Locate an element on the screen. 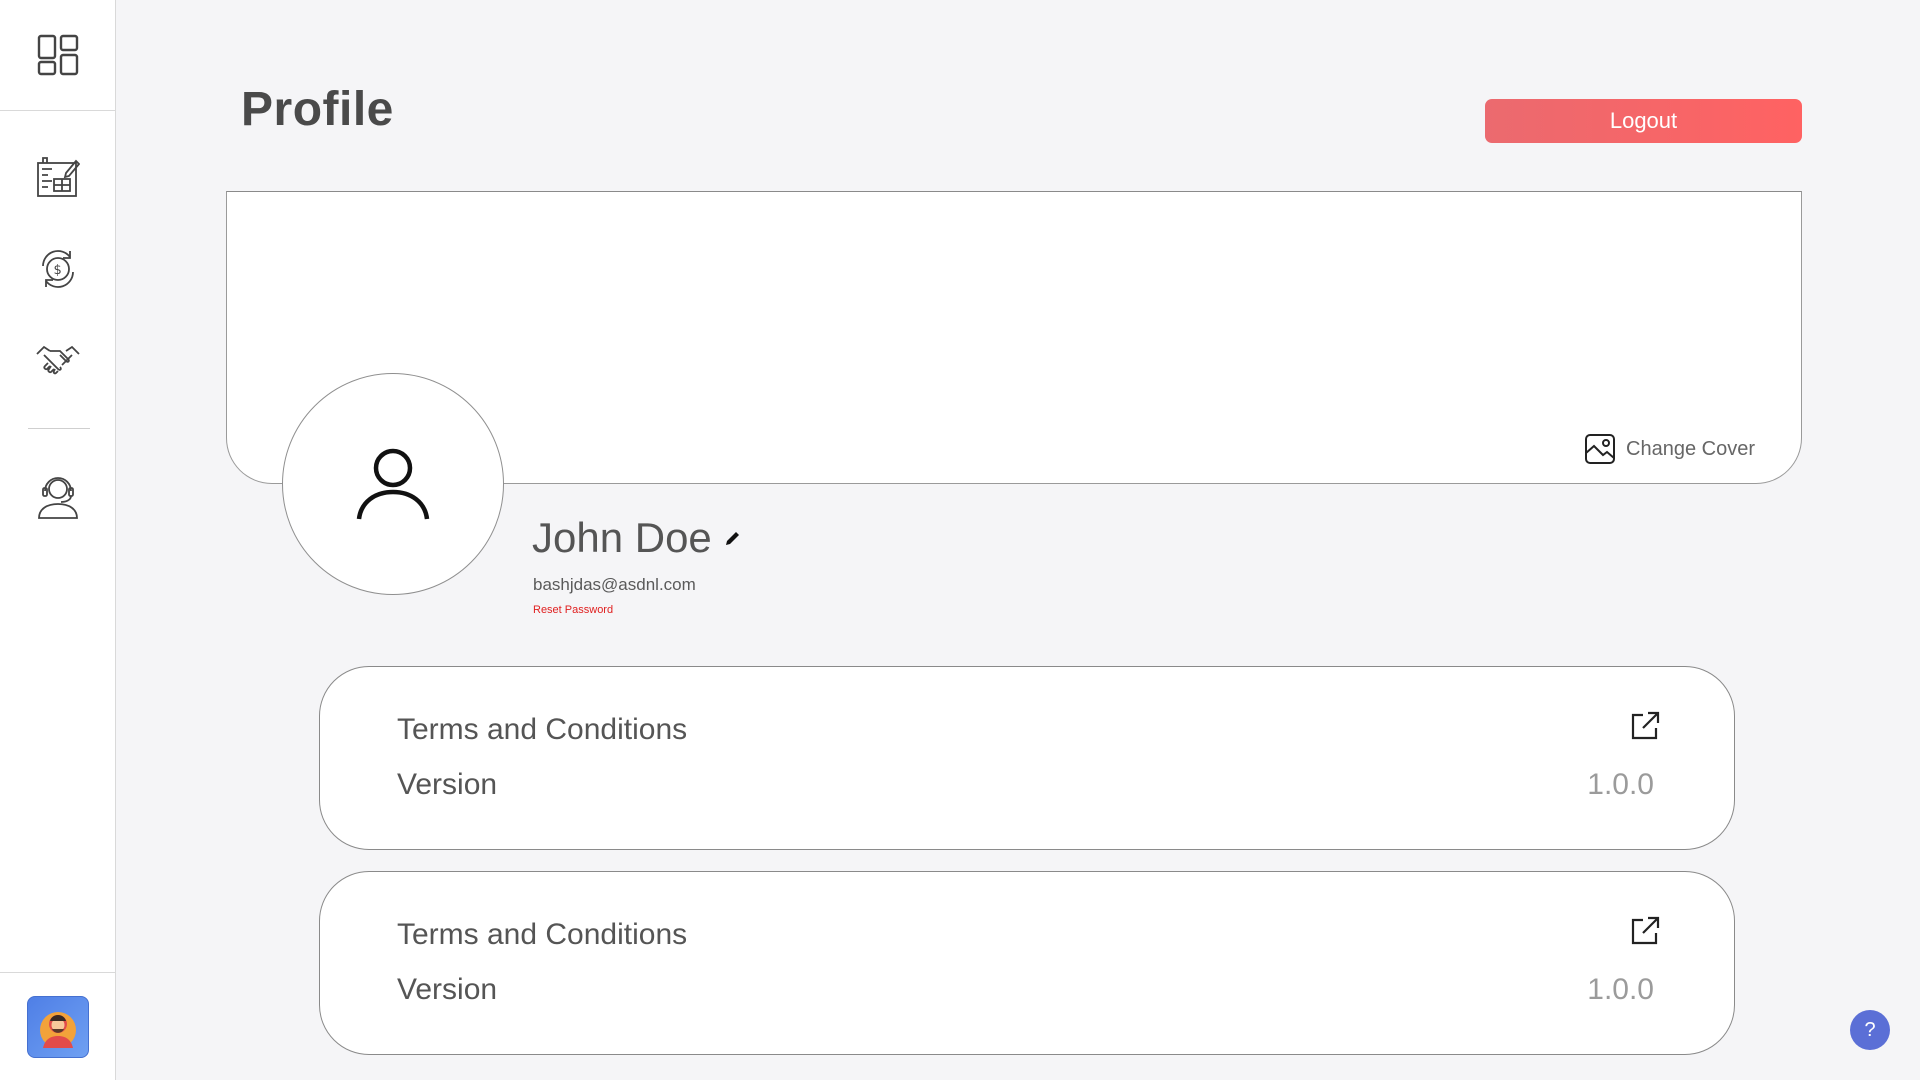  profile-name-row: John Doe is located at coordinates (637, 538).